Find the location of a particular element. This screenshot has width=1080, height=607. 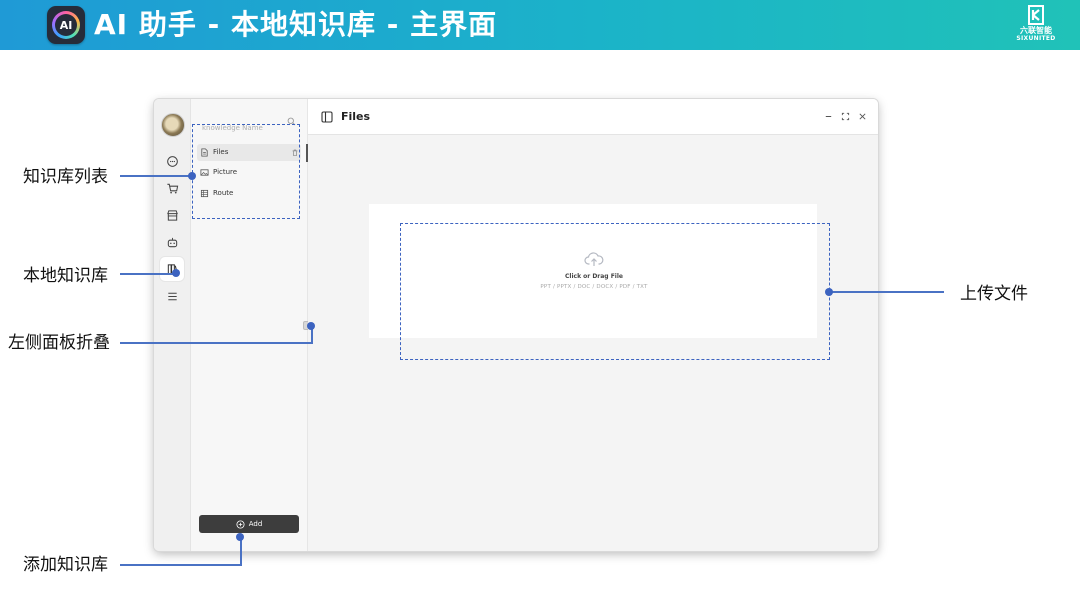

store-icon is located at coordinates (172, 215).